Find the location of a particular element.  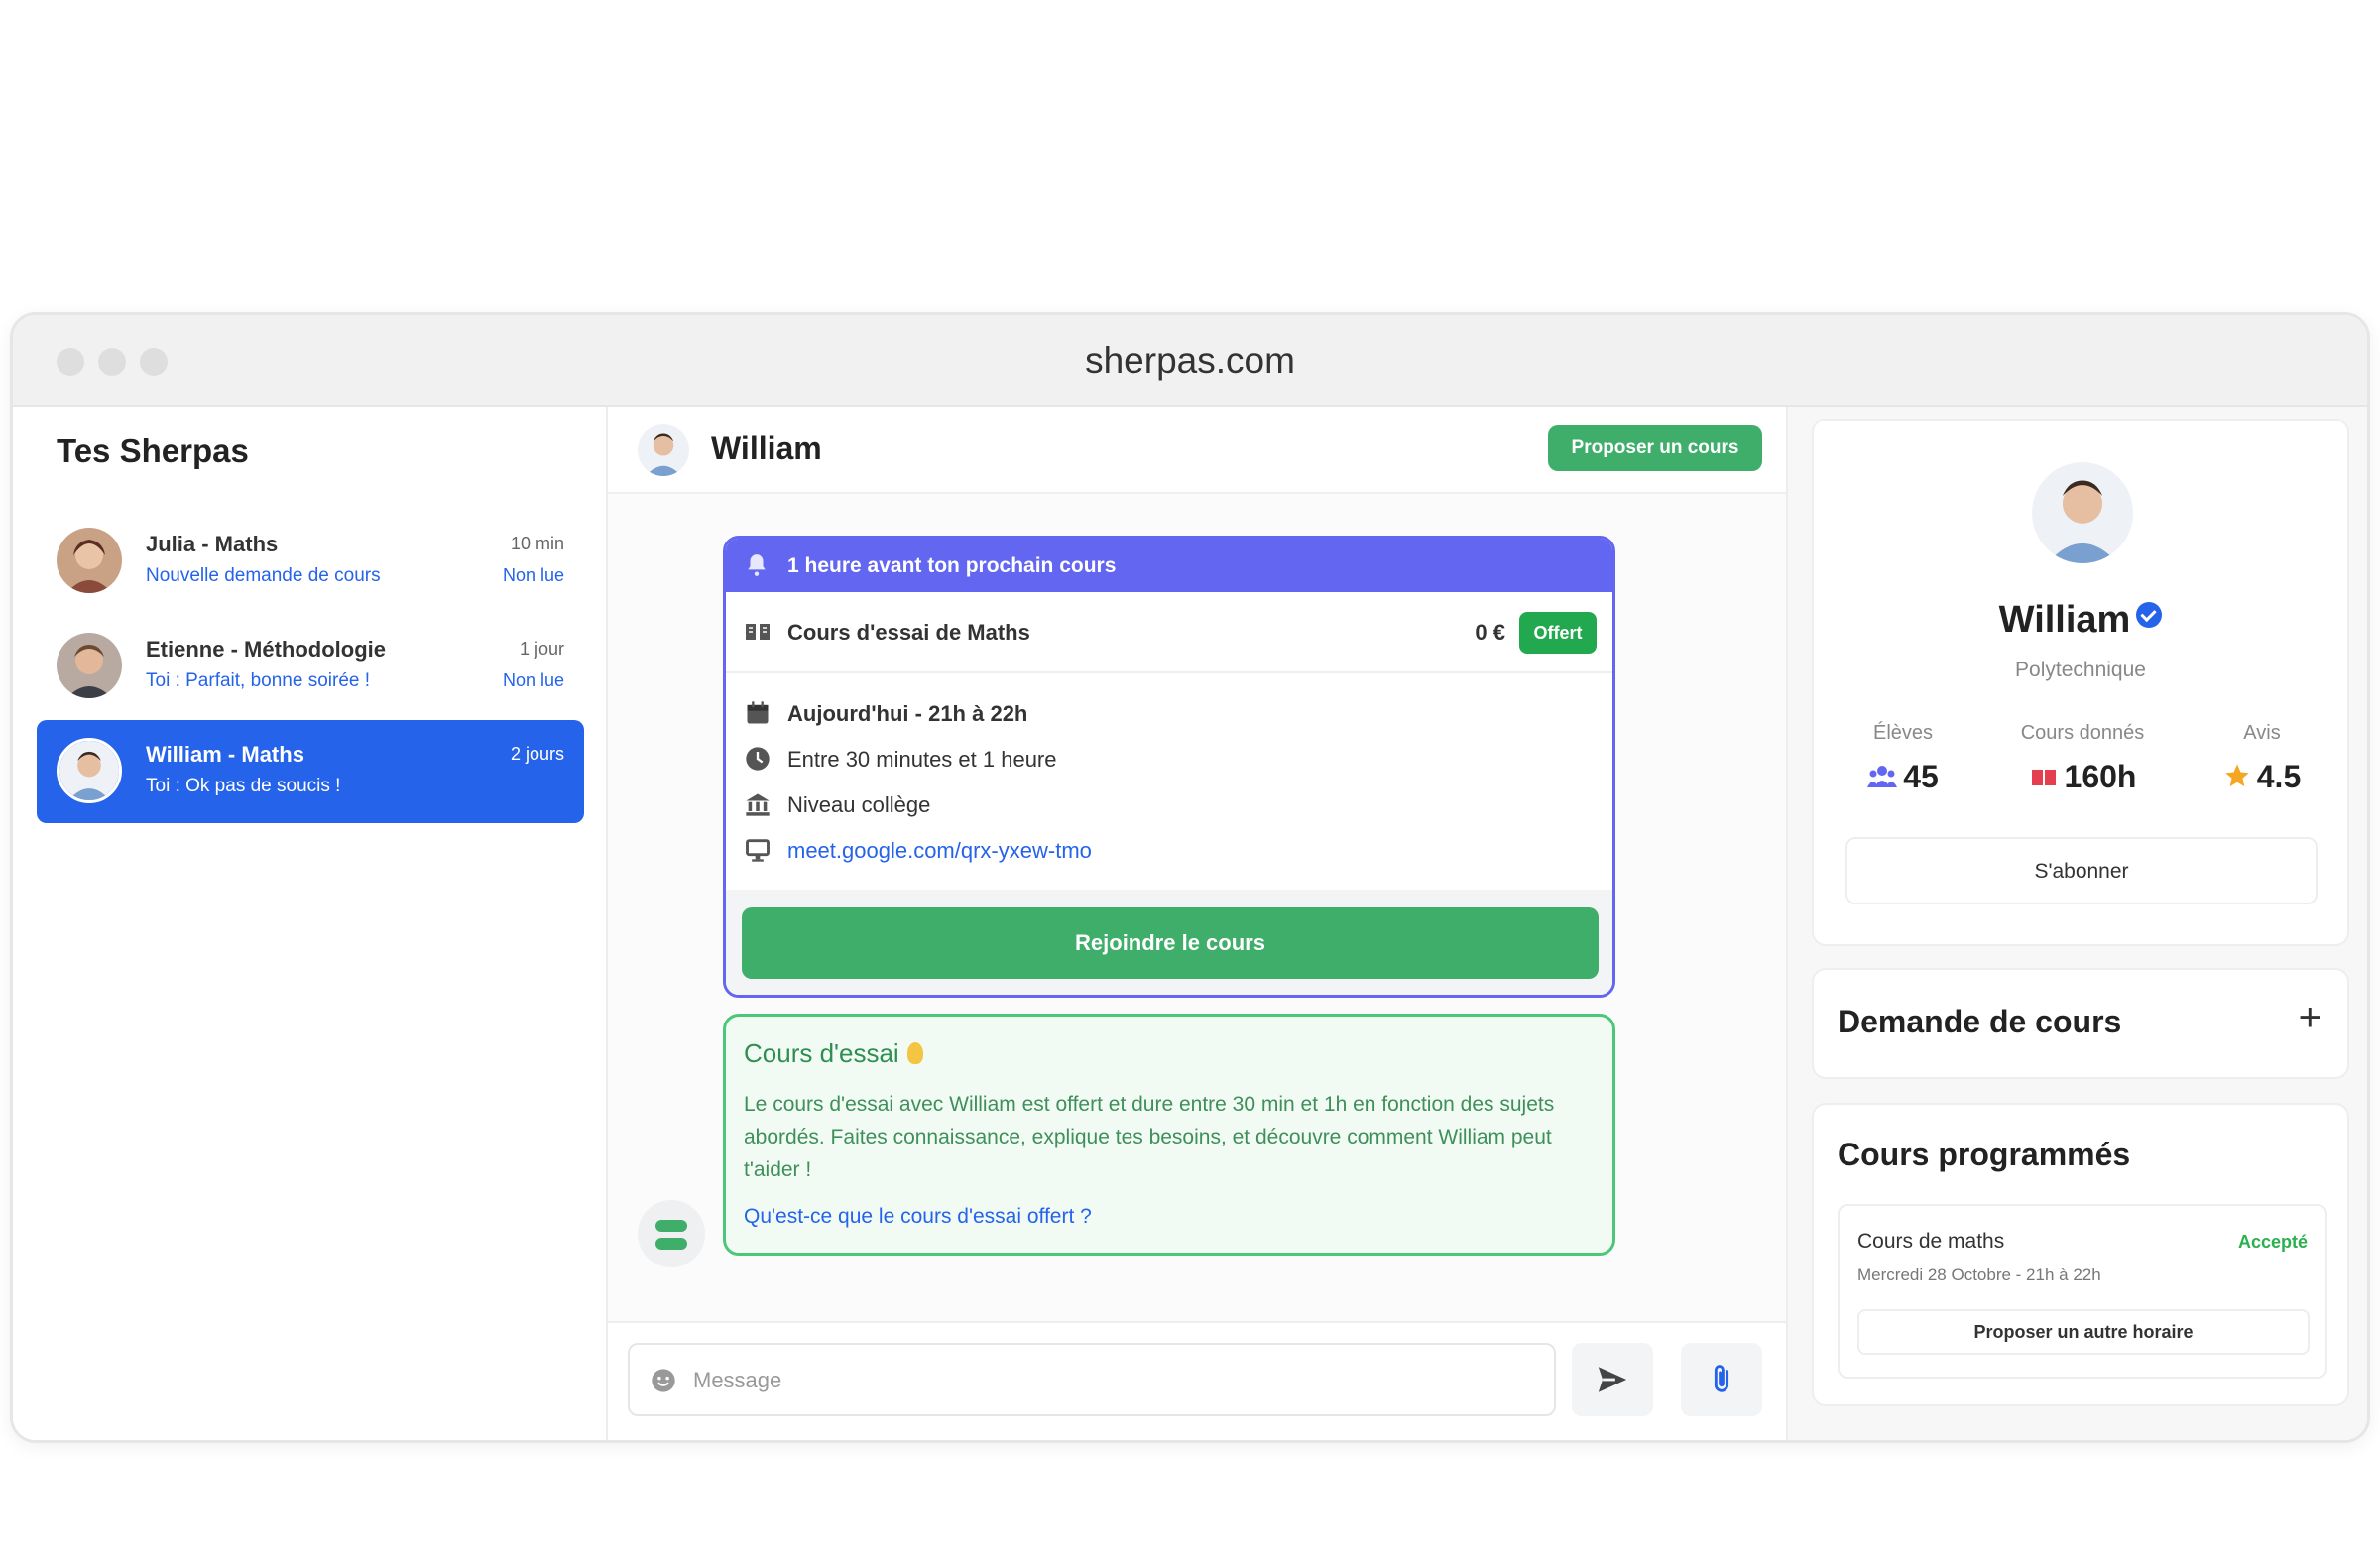

lesson-title-row: Cours d'essai de Maths 0 € Offert is located at coordinates (1169, 632).